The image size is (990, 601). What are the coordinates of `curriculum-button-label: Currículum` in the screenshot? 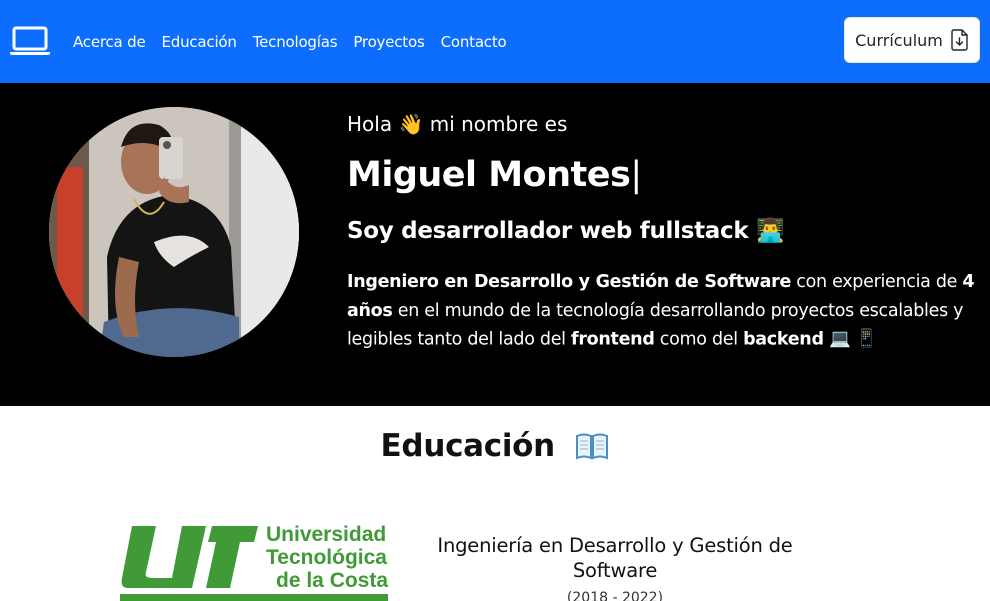 It's located at (899, 40).